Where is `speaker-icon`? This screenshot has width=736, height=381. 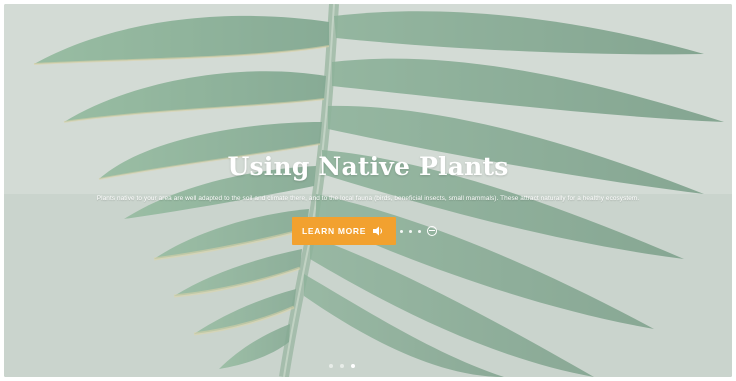
speaker-icon is located at coordinates (378, 231).